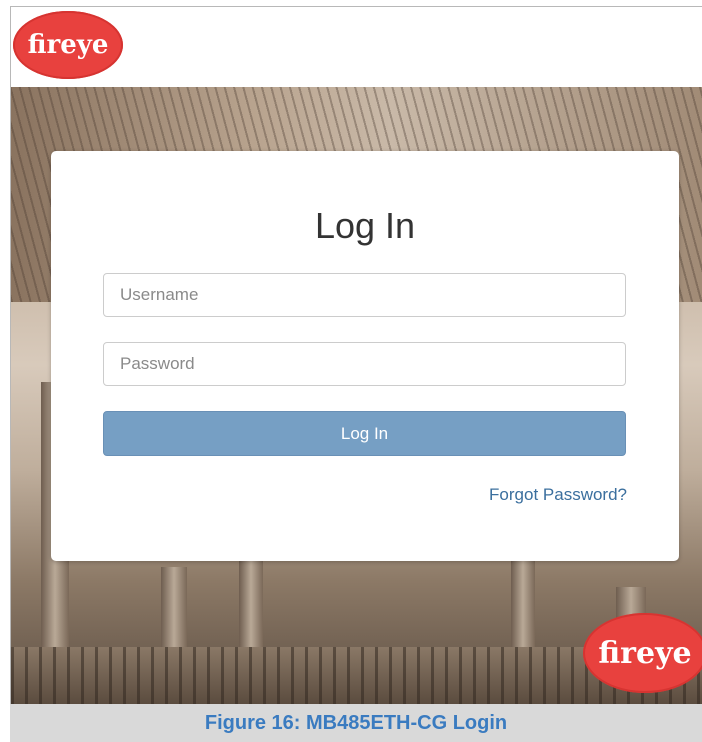 This screenshot has width=702, height=742. Describe the element at coordinates (364, 364) in the screenshot. I see `password-input` at that location.